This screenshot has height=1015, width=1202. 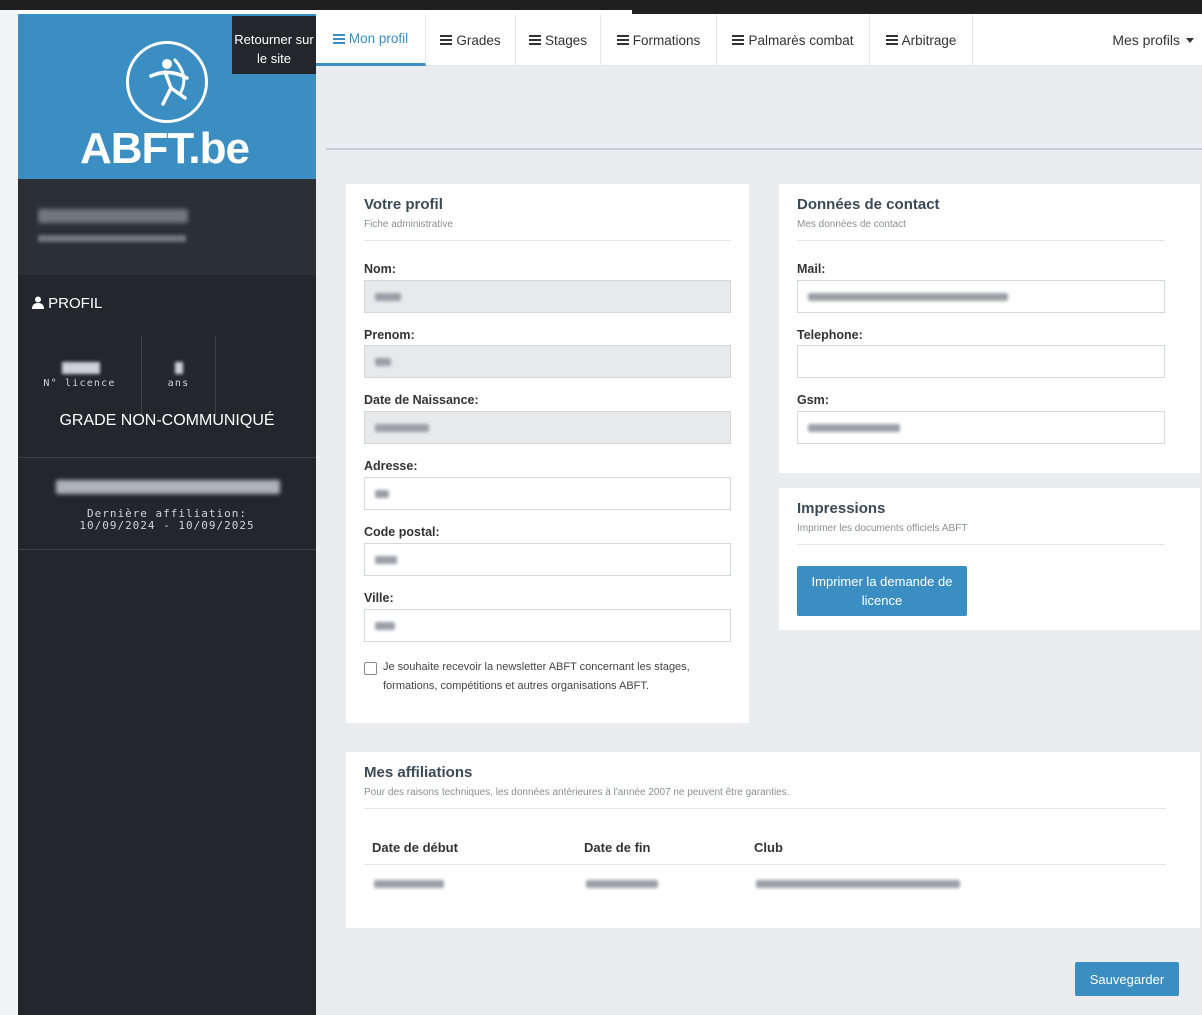 I want to click on tab-label: Palmarès combat, so click(x=801, y=40).